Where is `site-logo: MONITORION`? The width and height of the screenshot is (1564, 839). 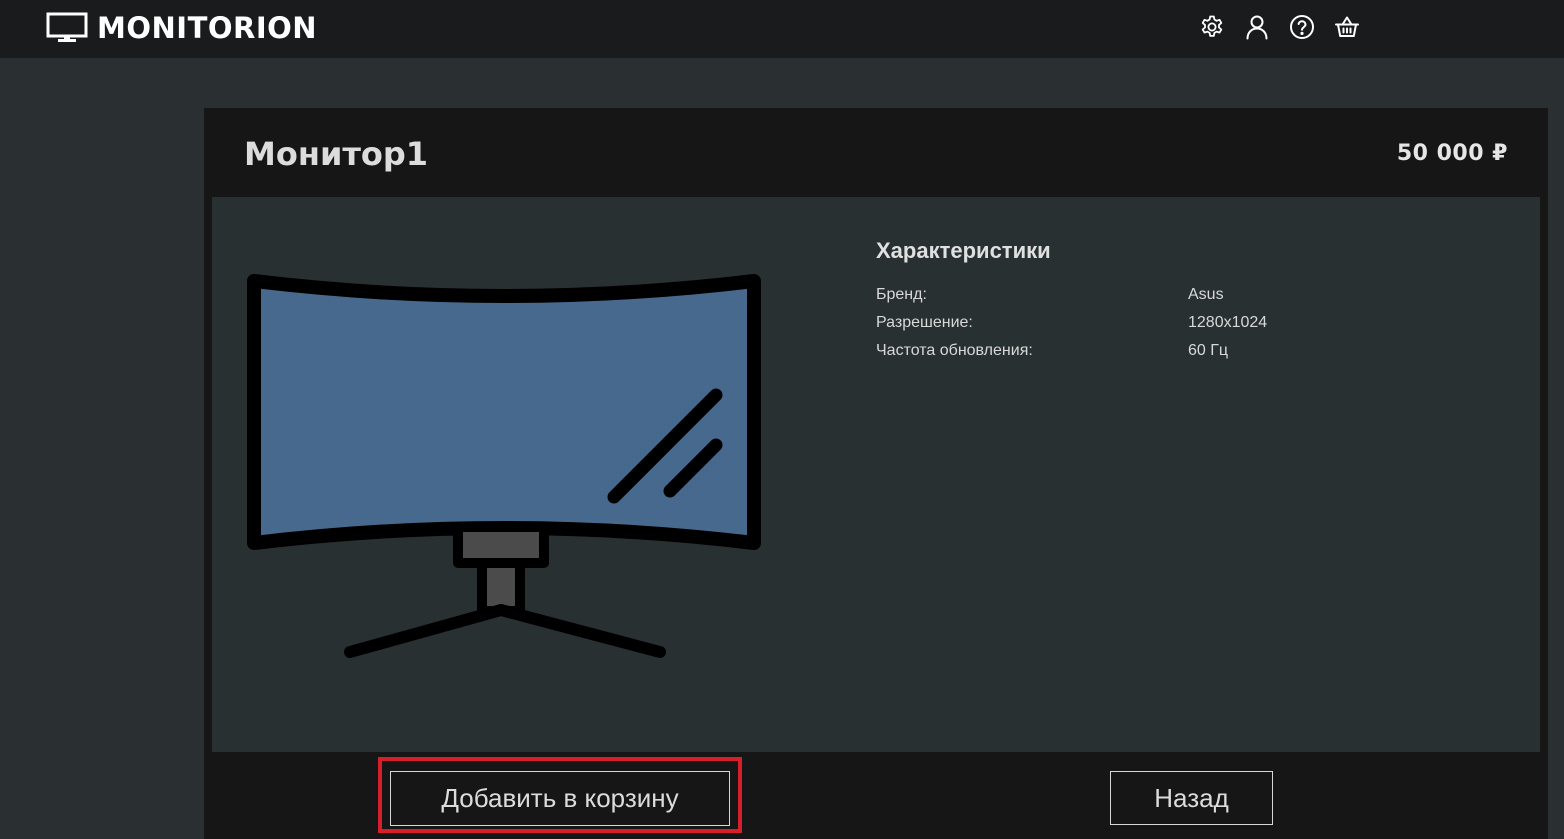
site-logo: MONITORION is located at coordinates (181, 28).